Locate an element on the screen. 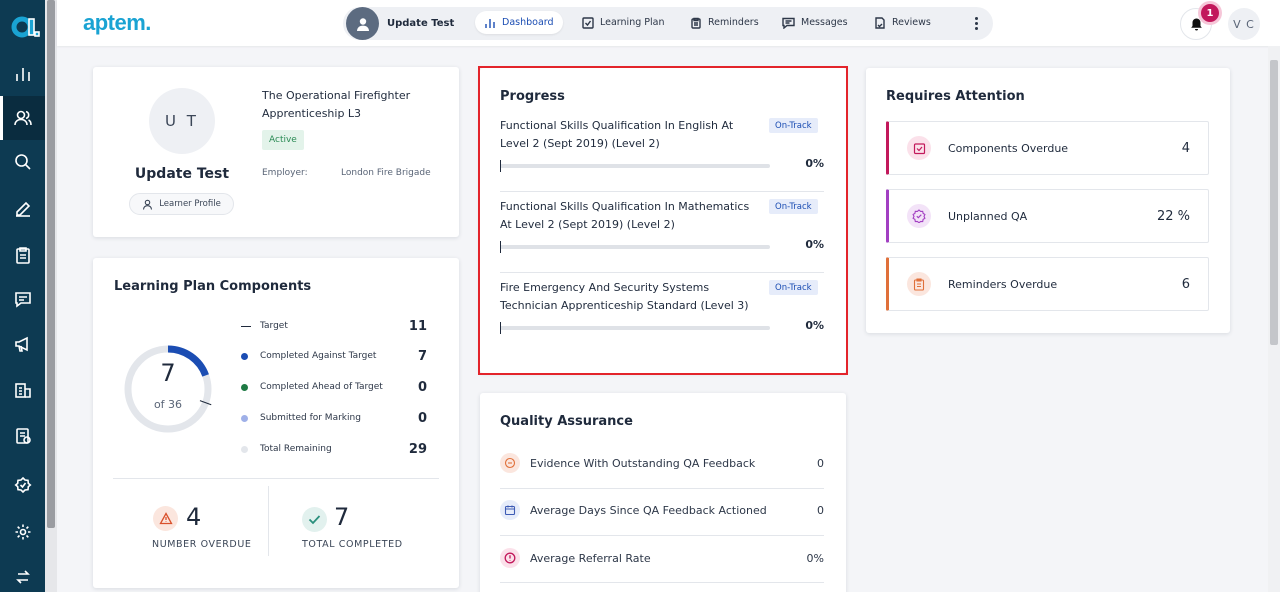 Image resolution: width=1280 pixels, height=592 pixels. sidebar-item-learners is located at coordinates (22, 118).